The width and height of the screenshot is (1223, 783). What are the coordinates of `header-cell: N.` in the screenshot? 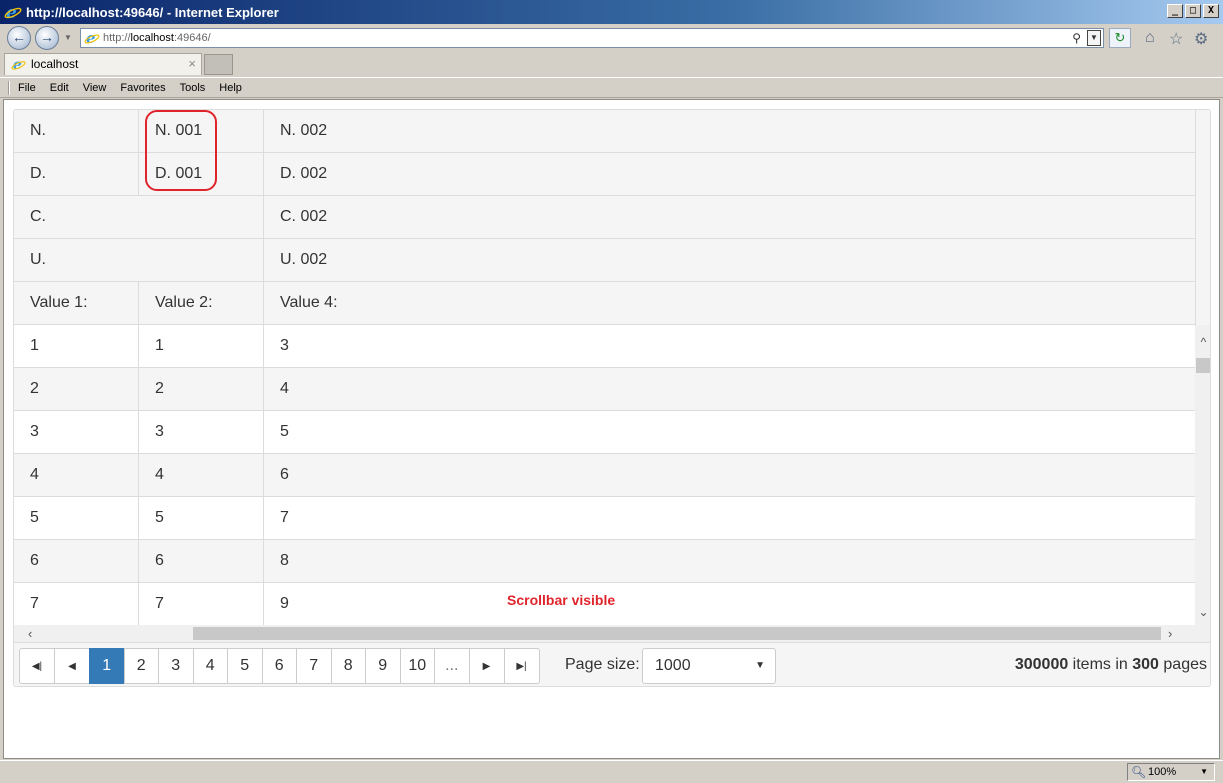 It's located at (76, 131).